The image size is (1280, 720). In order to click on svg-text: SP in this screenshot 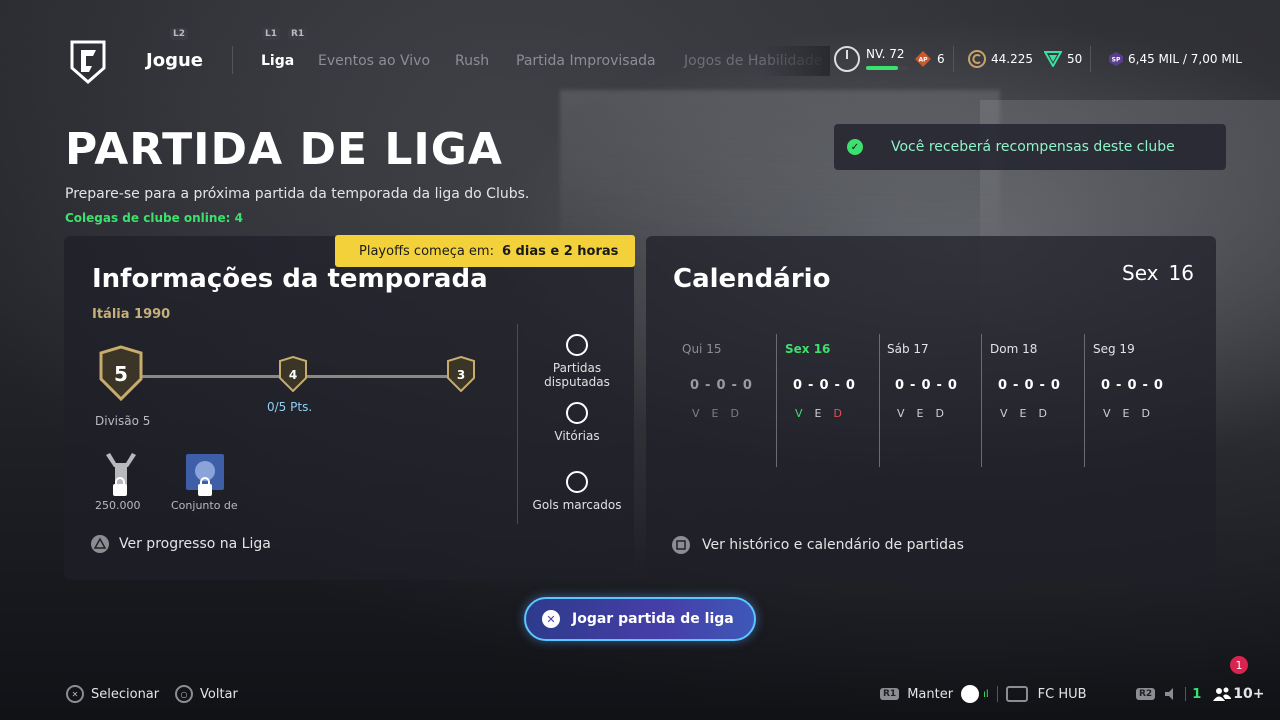, I will do `click(1116, 60)`.